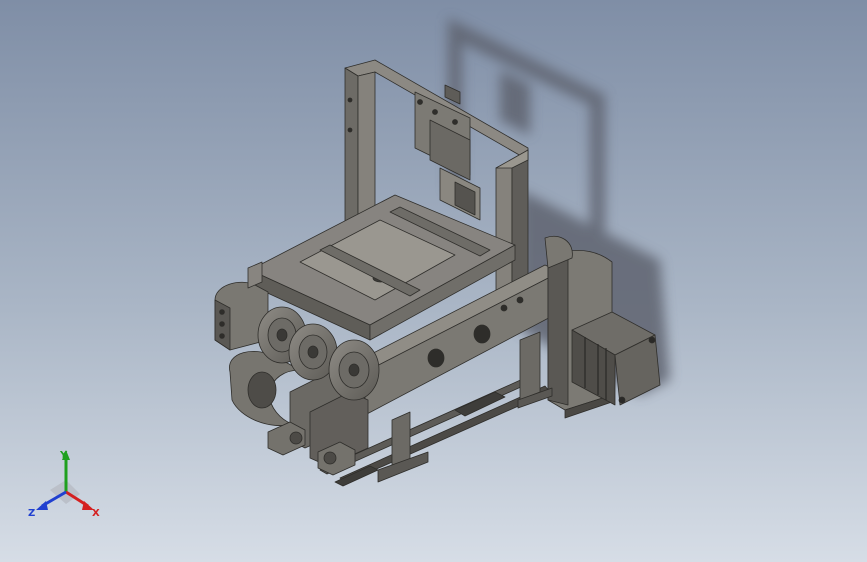 The width and height of the screenshot is (867, 562). I want to click on x-axis-label: X, so click(96, 513).